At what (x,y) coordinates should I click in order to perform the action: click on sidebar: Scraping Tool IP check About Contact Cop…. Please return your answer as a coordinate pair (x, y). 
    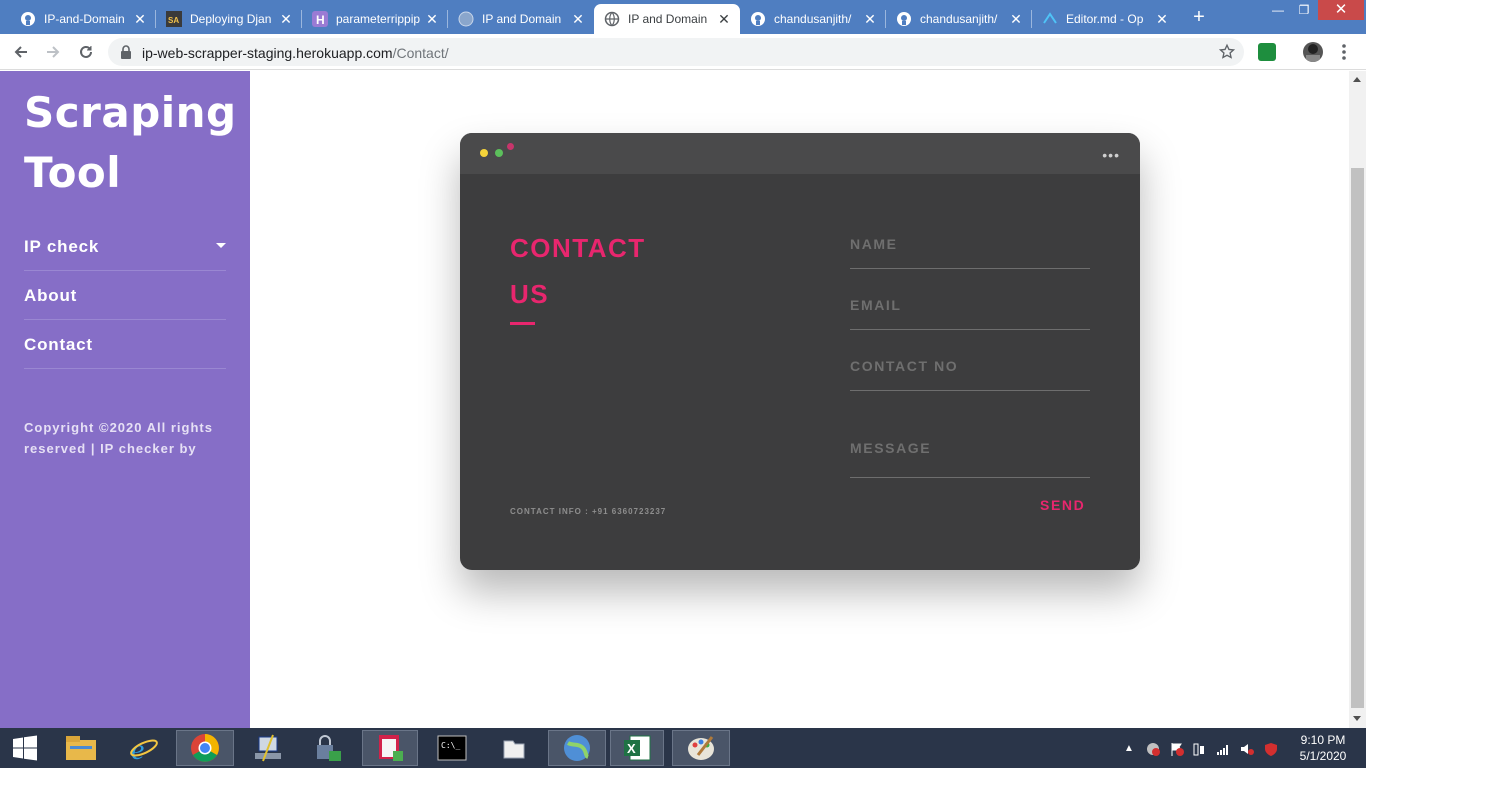
    Looking at the image, I should click on (125, 399).